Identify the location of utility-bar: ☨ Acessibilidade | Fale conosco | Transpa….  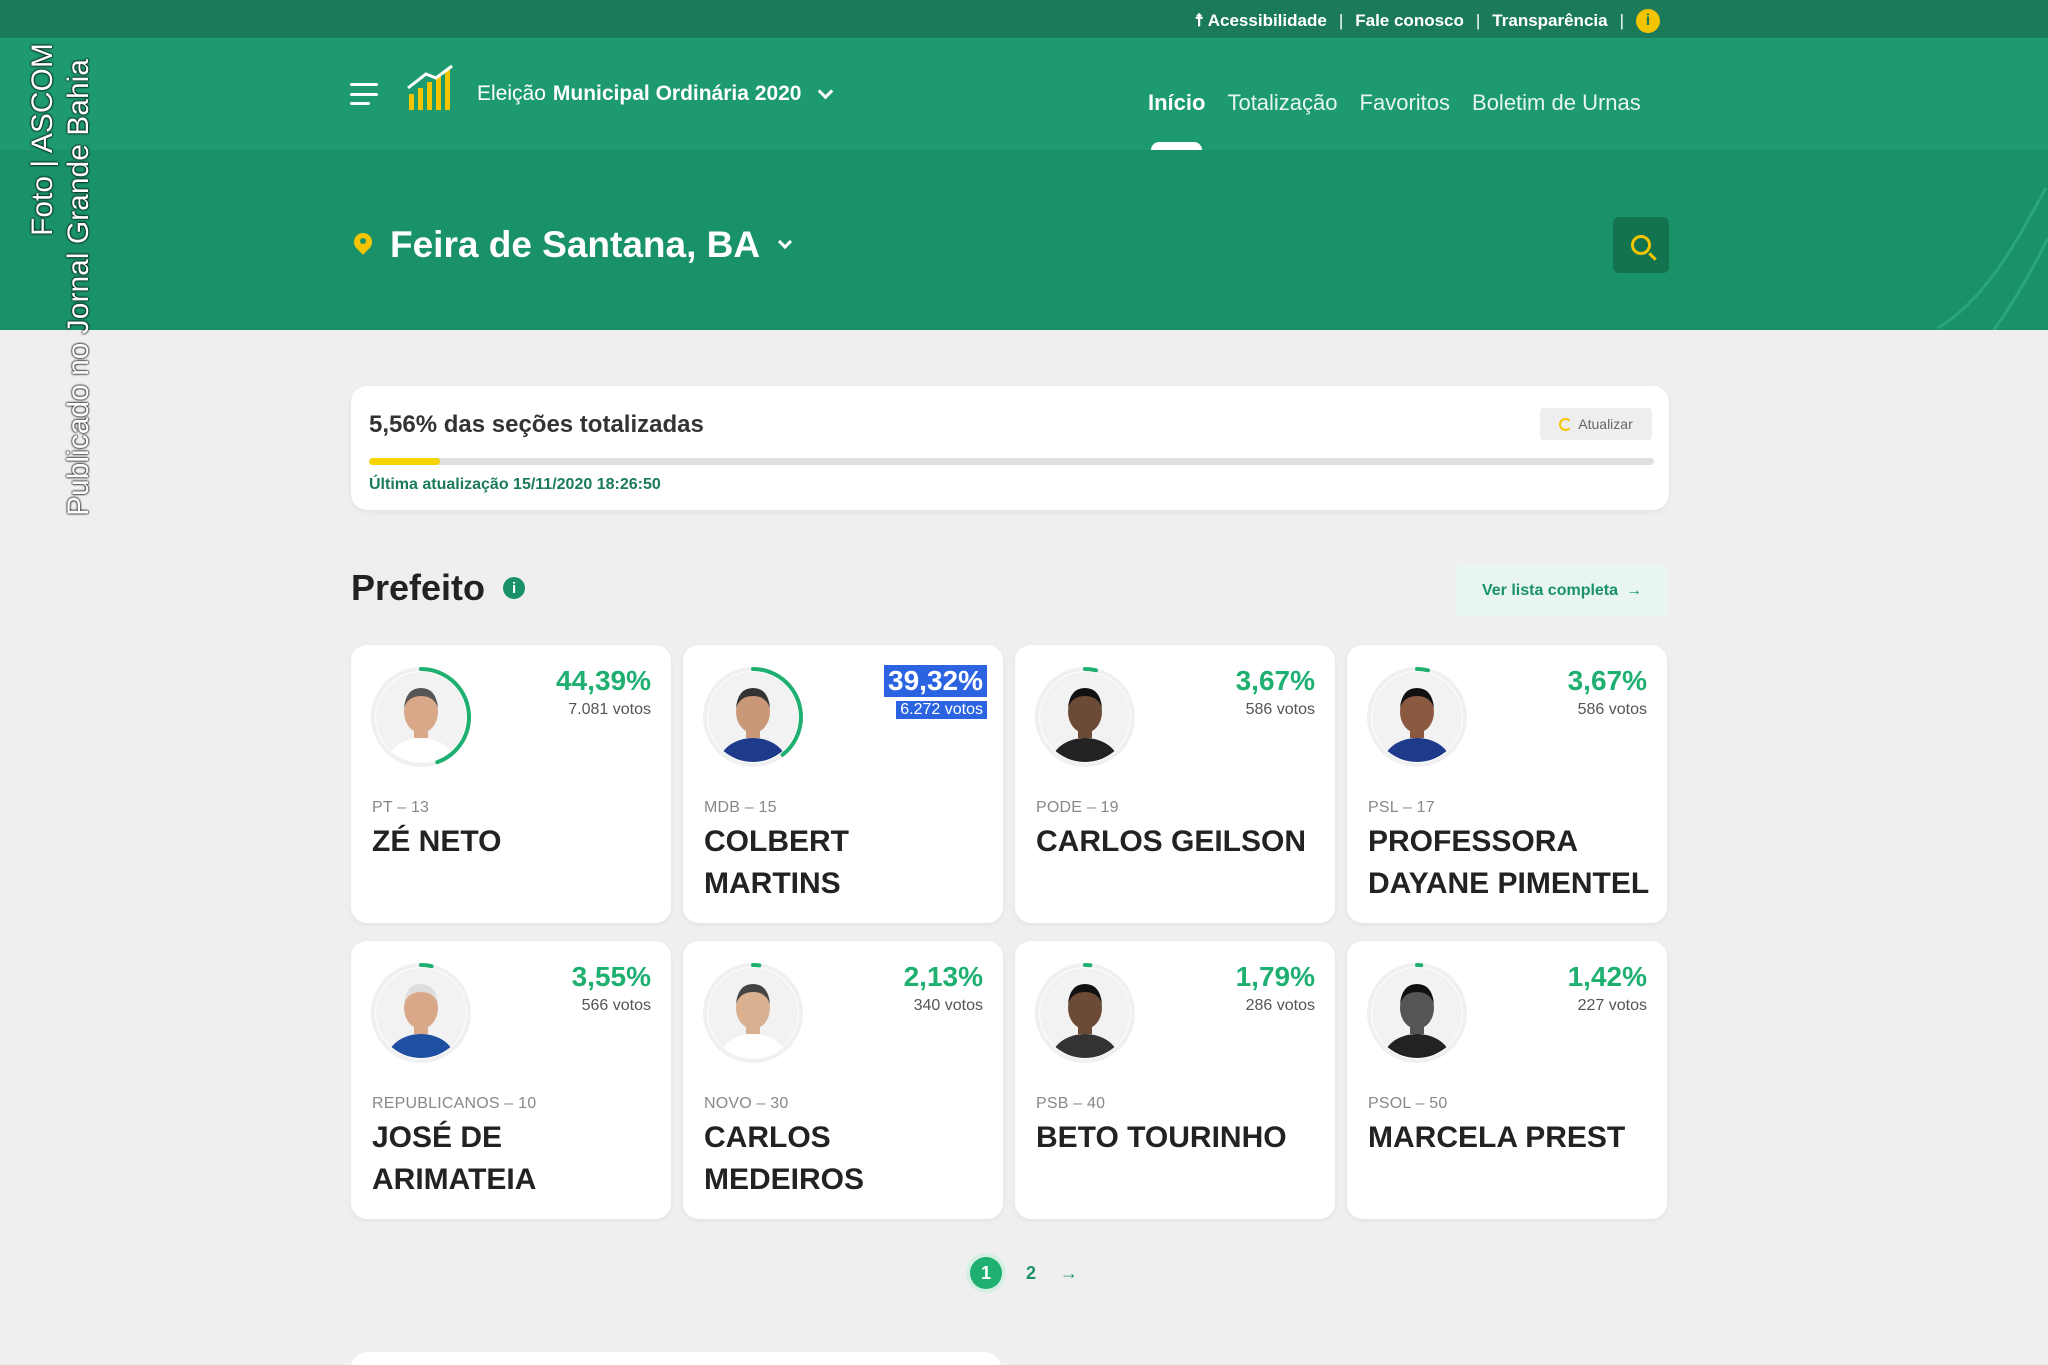
(1024, 19).